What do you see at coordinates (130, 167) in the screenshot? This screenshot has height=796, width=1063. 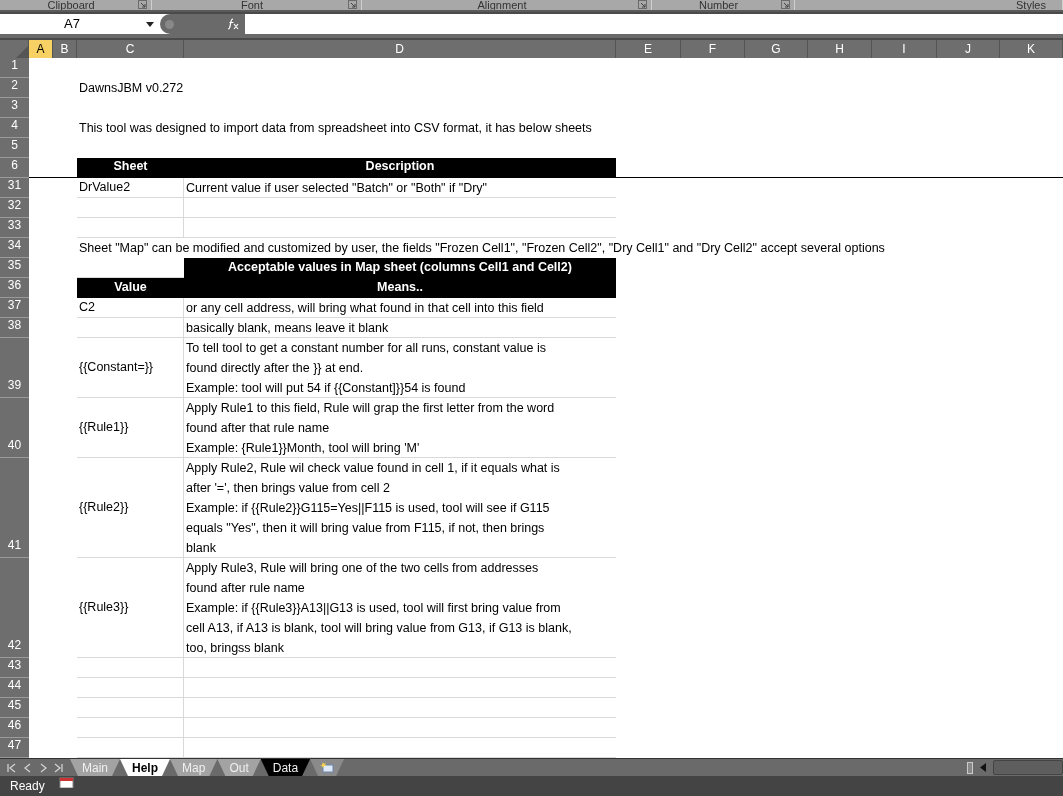 I see `header-cell: Sheet` at bounding box center [130, 167].